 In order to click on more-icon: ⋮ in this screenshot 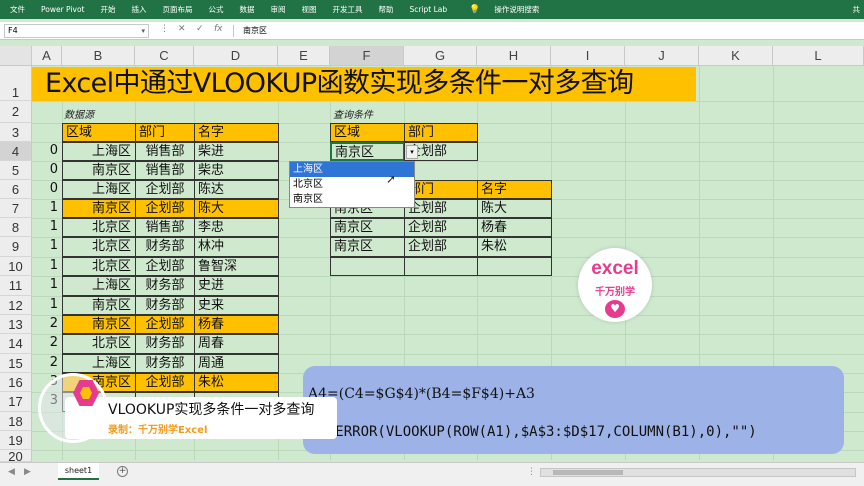, I will do `click(531, 472)`.